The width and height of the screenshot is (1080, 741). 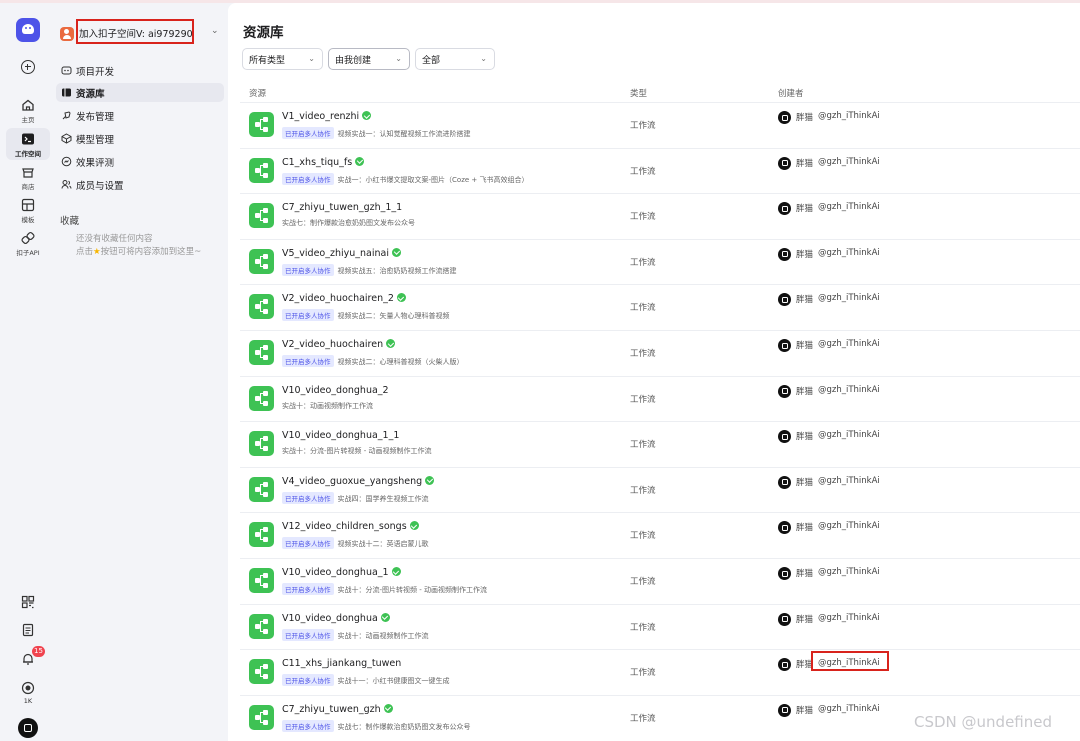 What do you see at coordinates (342, 664) in the screenshot?
I see `resource-name: C11_xhs_jiankang_tuwen` at bounding box center [342, 664].